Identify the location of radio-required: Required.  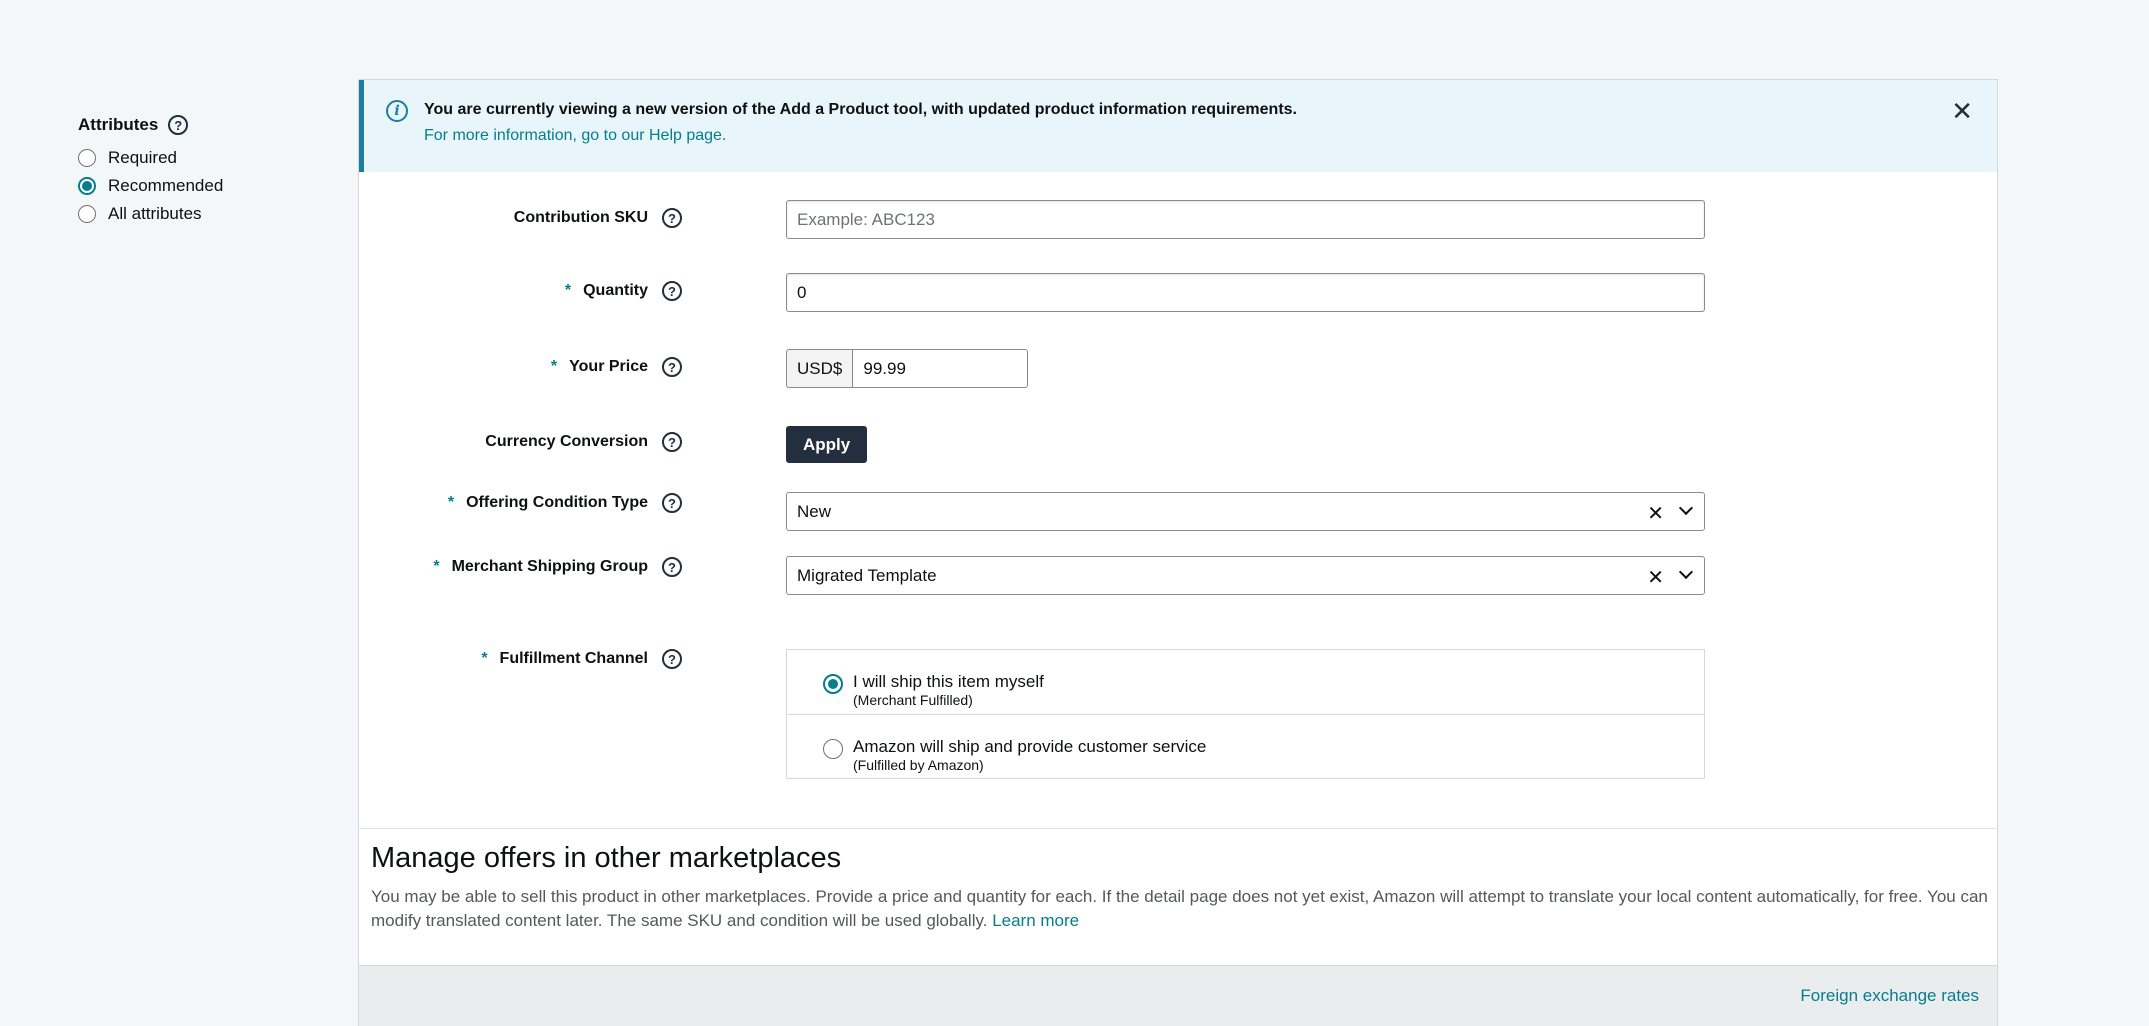
(208, 158).